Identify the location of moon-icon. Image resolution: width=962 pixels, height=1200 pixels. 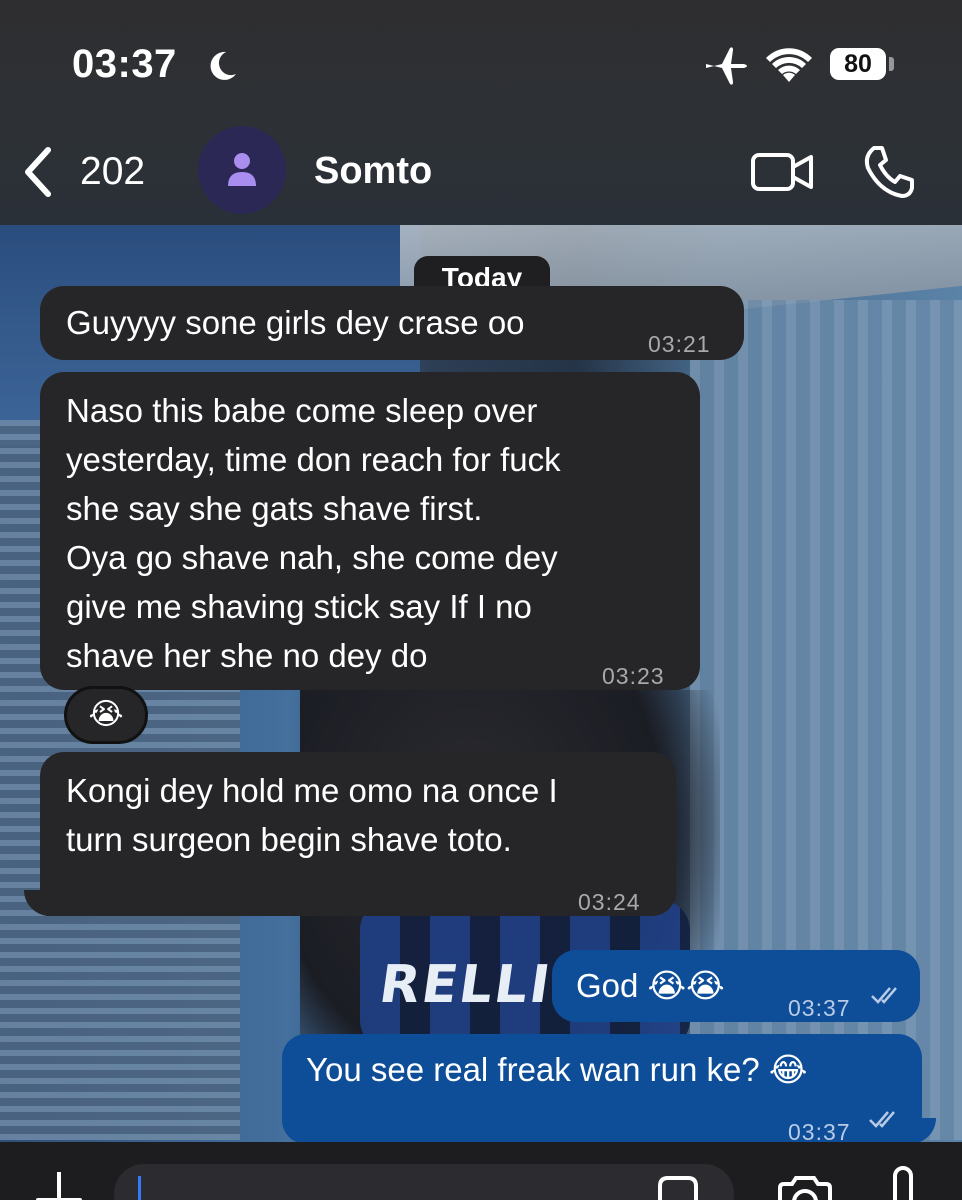
(223, 65).